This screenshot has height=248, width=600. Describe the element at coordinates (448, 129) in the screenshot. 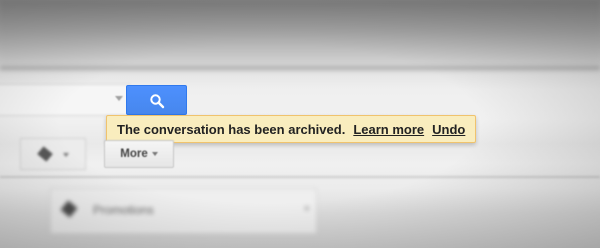

I see `undo-link: Undo` at that location.